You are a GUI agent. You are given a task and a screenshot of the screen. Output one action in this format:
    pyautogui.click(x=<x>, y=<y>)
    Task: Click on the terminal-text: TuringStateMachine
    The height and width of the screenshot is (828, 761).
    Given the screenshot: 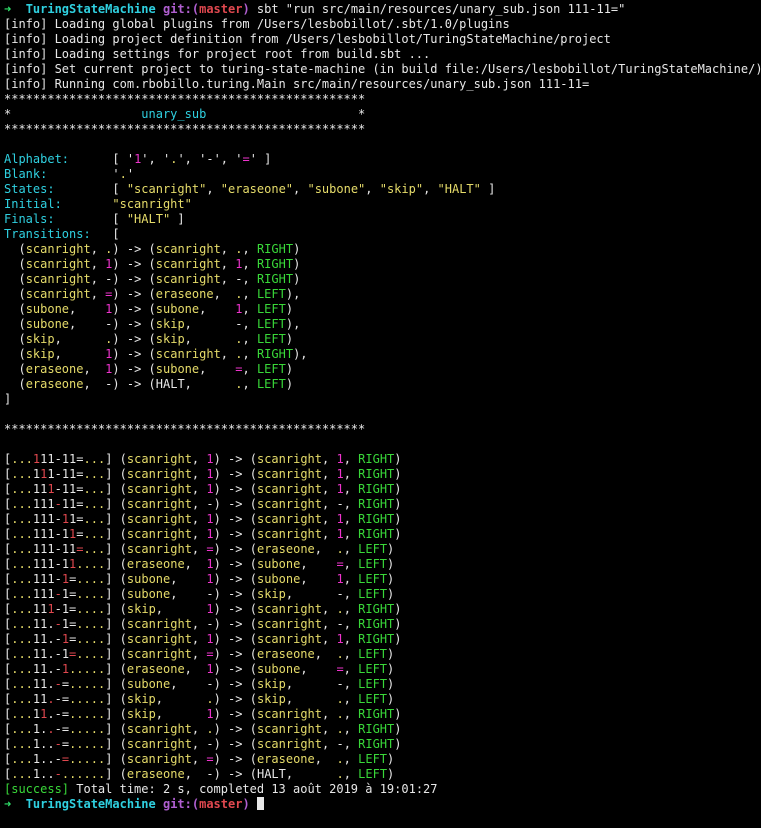 What is the action you would take?
    pyautogui.click(x=94, y=804)
    